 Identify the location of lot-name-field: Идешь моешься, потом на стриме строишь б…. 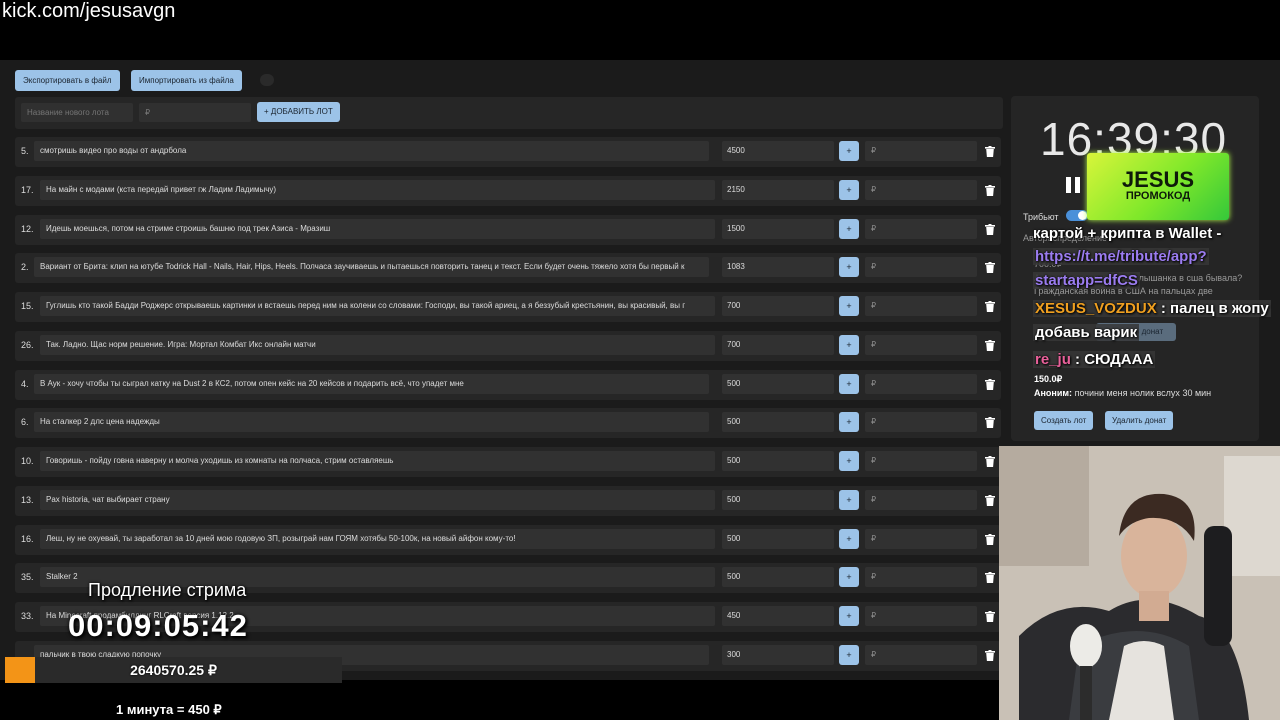
(377, 229).